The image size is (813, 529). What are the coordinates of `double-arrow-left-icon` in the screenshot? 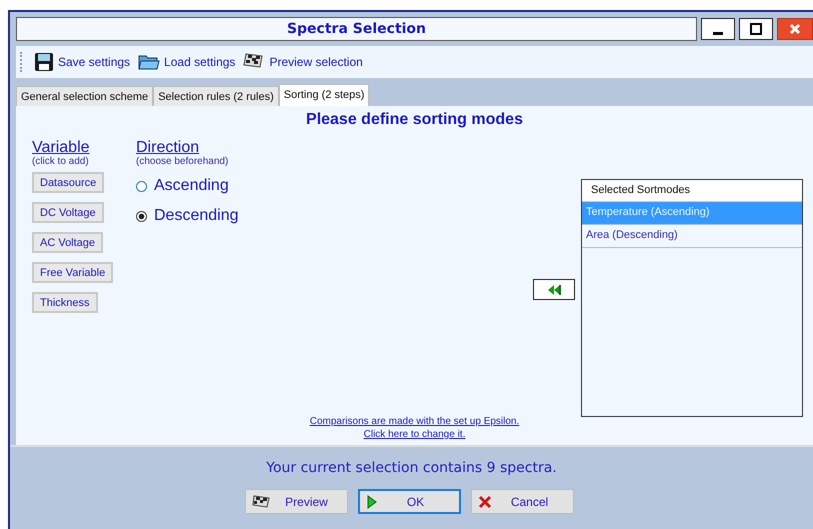 It's located at (554, 290).